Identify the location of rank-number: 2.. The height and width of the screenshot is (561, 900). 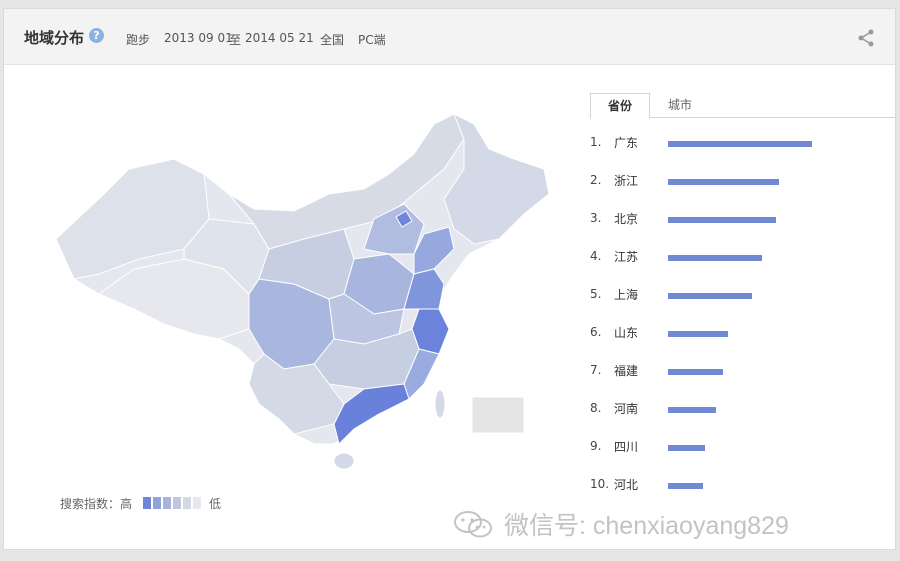
(596, 180).